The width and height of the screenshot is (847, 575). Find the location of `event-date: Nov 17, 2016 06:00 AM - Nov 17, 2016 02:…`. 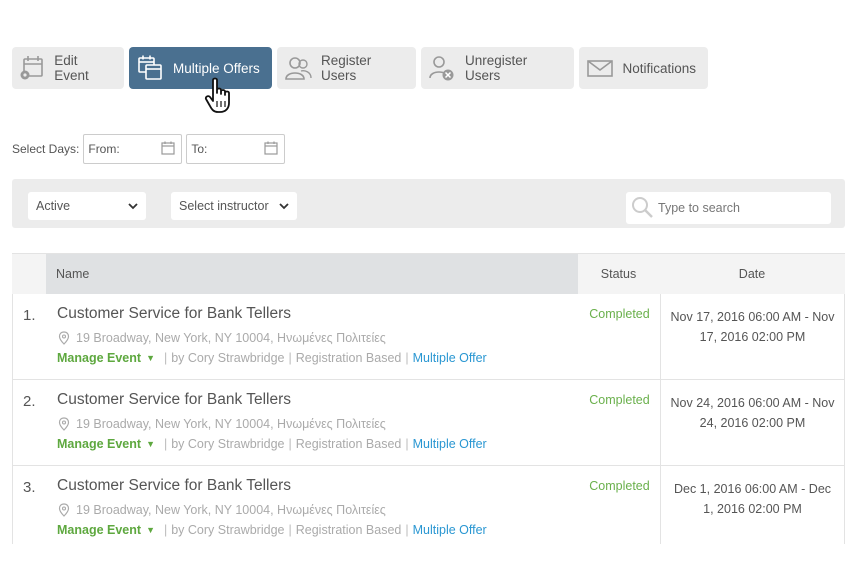

event-date: Nov 17, 2016 06:00 AM - Nov 17, 2016 02:… is located at coordinates (752, 336).